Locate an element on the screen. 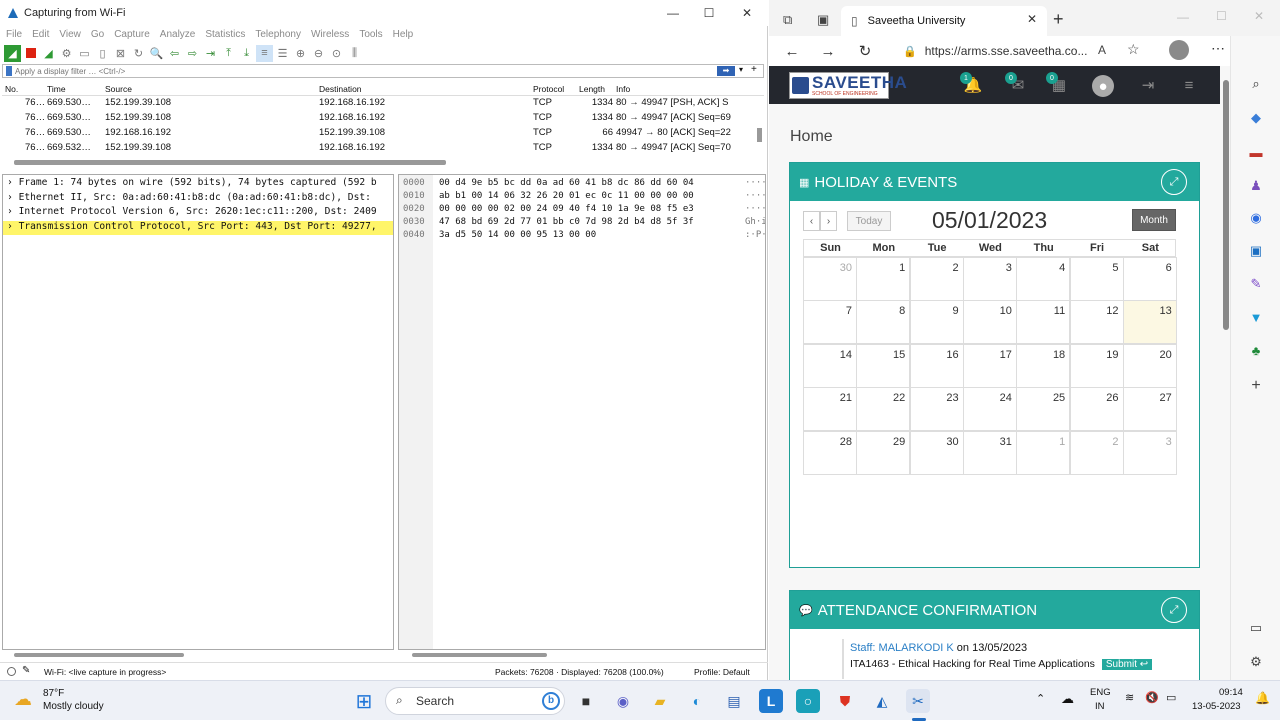 The width and height of the screenshot is (1280, 721). maximize-button: ☐ is located at coordinates (709, 13).